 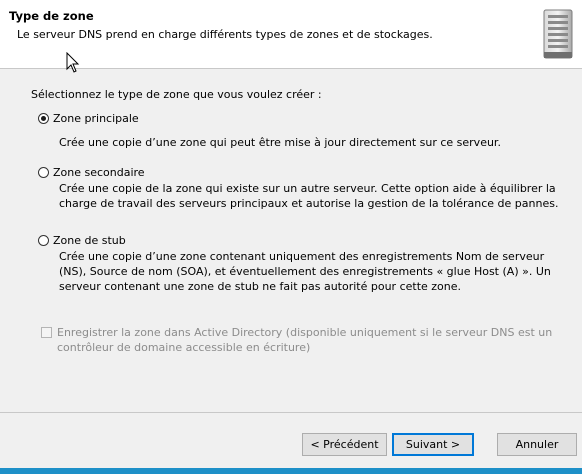 I want to click on option-stub-zone: Zone de stub, so click(x=82, y=240).